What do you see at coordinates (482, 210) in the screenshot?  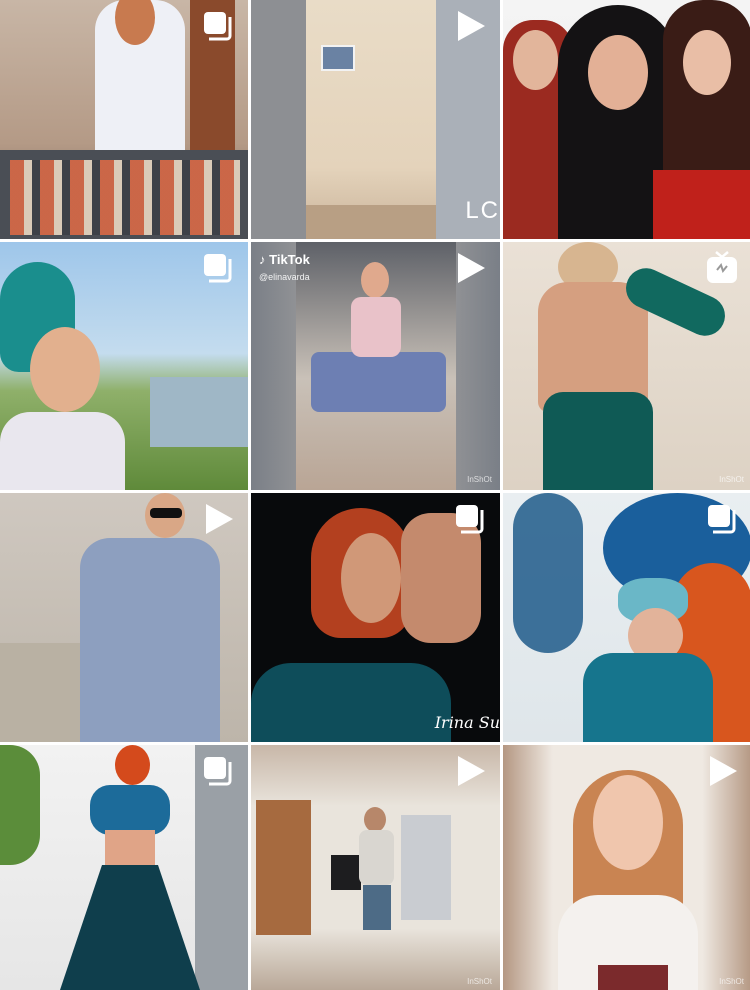 I see `video-caption-text: LC` at bounding box center [482, 210].